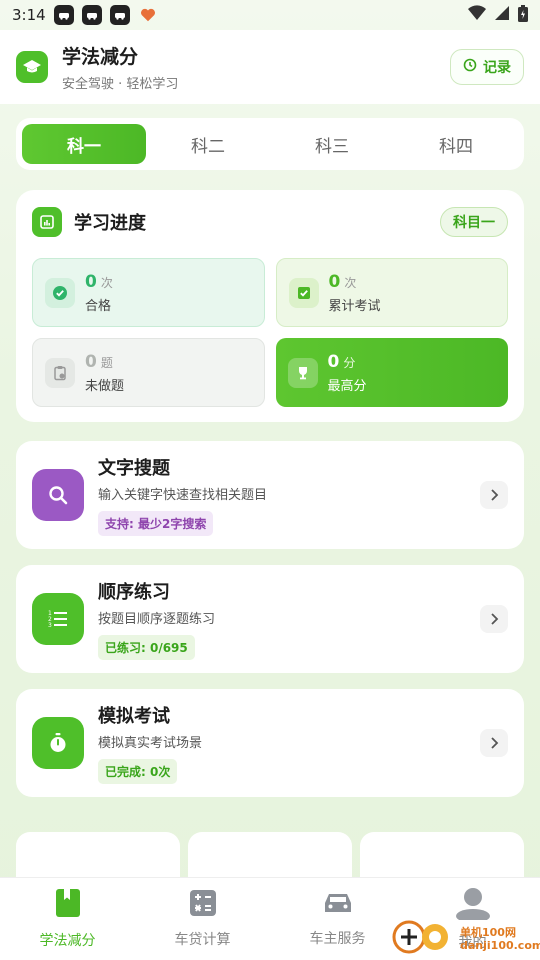  Describe the element at coordinates (270, 15) in the screenshot. I see `status-bar: 3:14` at that location.